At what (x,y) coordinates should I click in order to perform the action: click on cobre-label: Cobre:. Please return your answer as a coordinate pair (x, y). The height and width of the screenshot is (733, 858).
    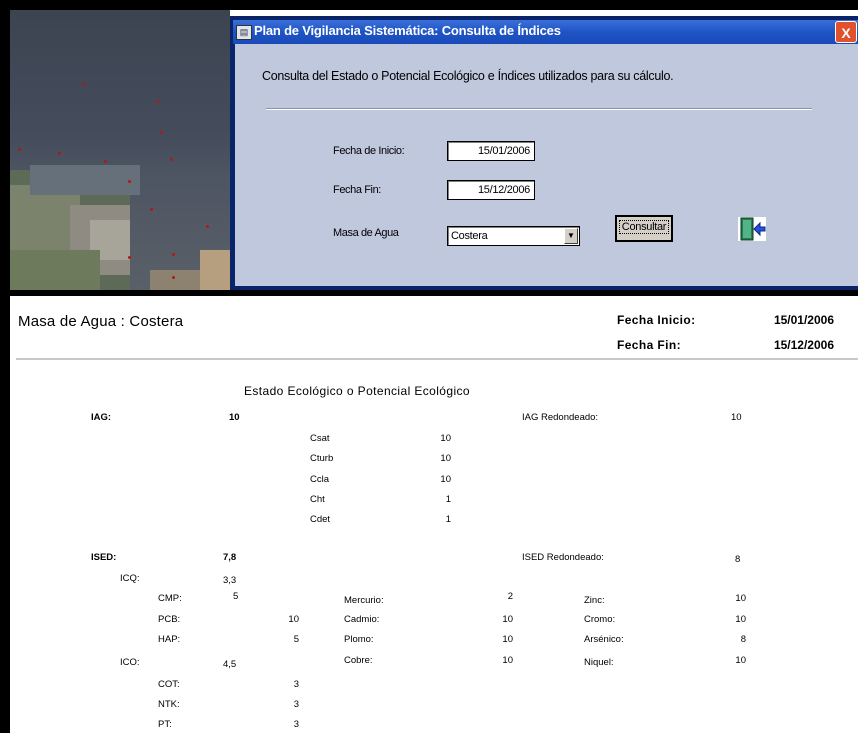
    Looking at the image, I should click on (358, 660).